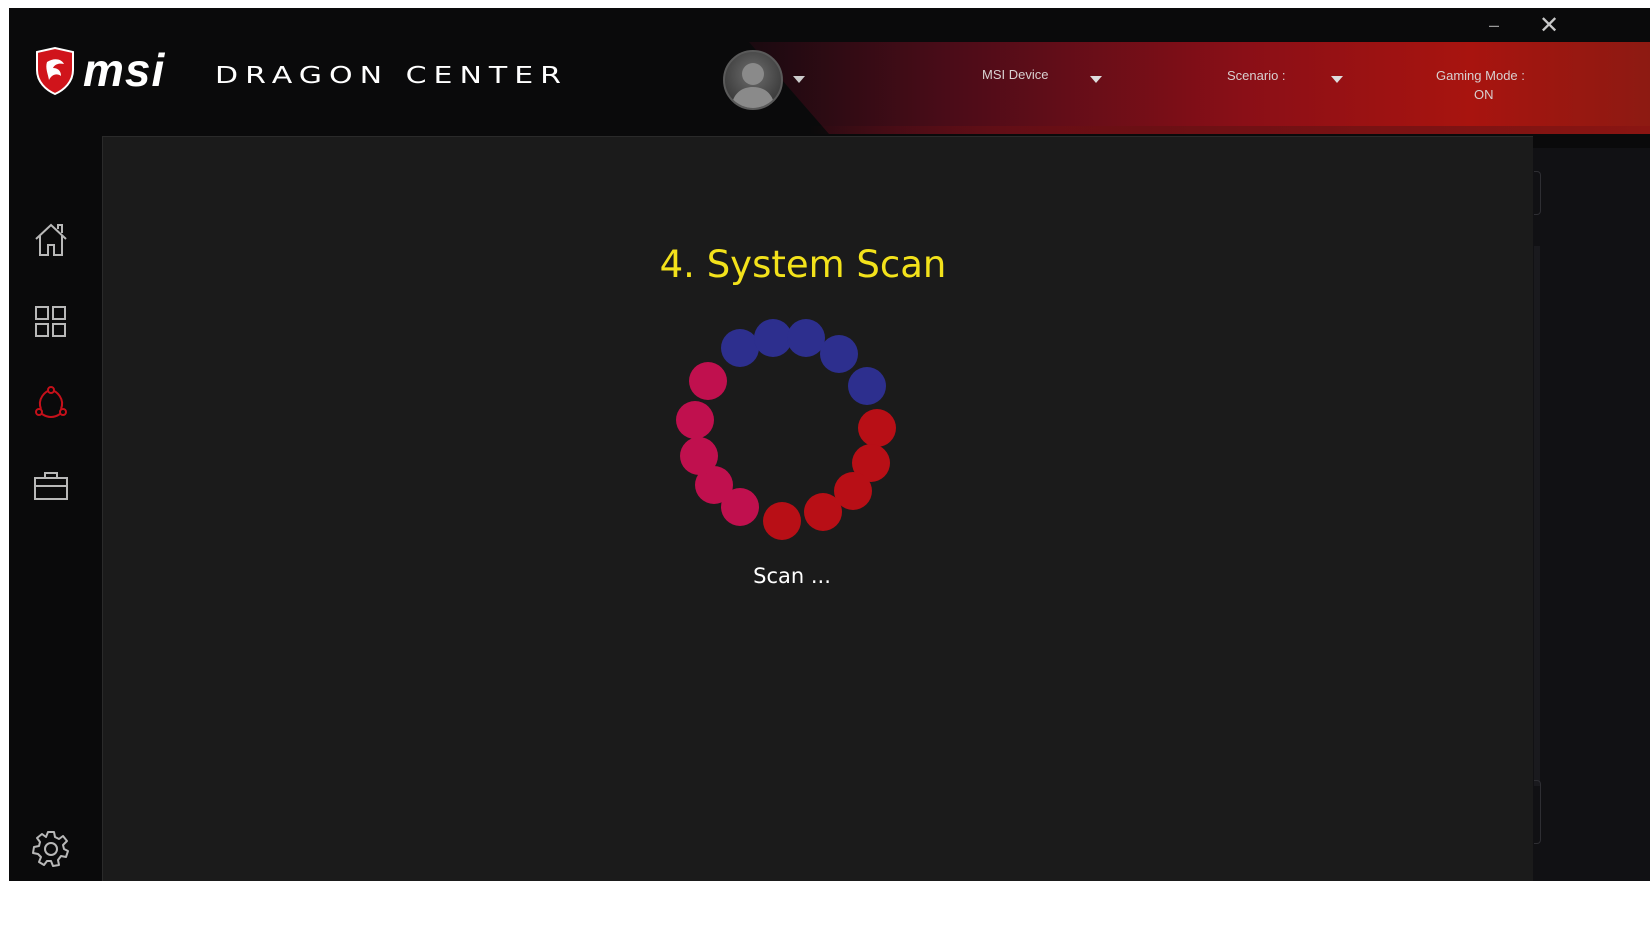 Image resolution: width=1650 pixels, height=929 pixels. What do you see at coordinates (1494, 27) in the screenshot?
I see `minimize-button: –` at bounding box center [1494, 27].